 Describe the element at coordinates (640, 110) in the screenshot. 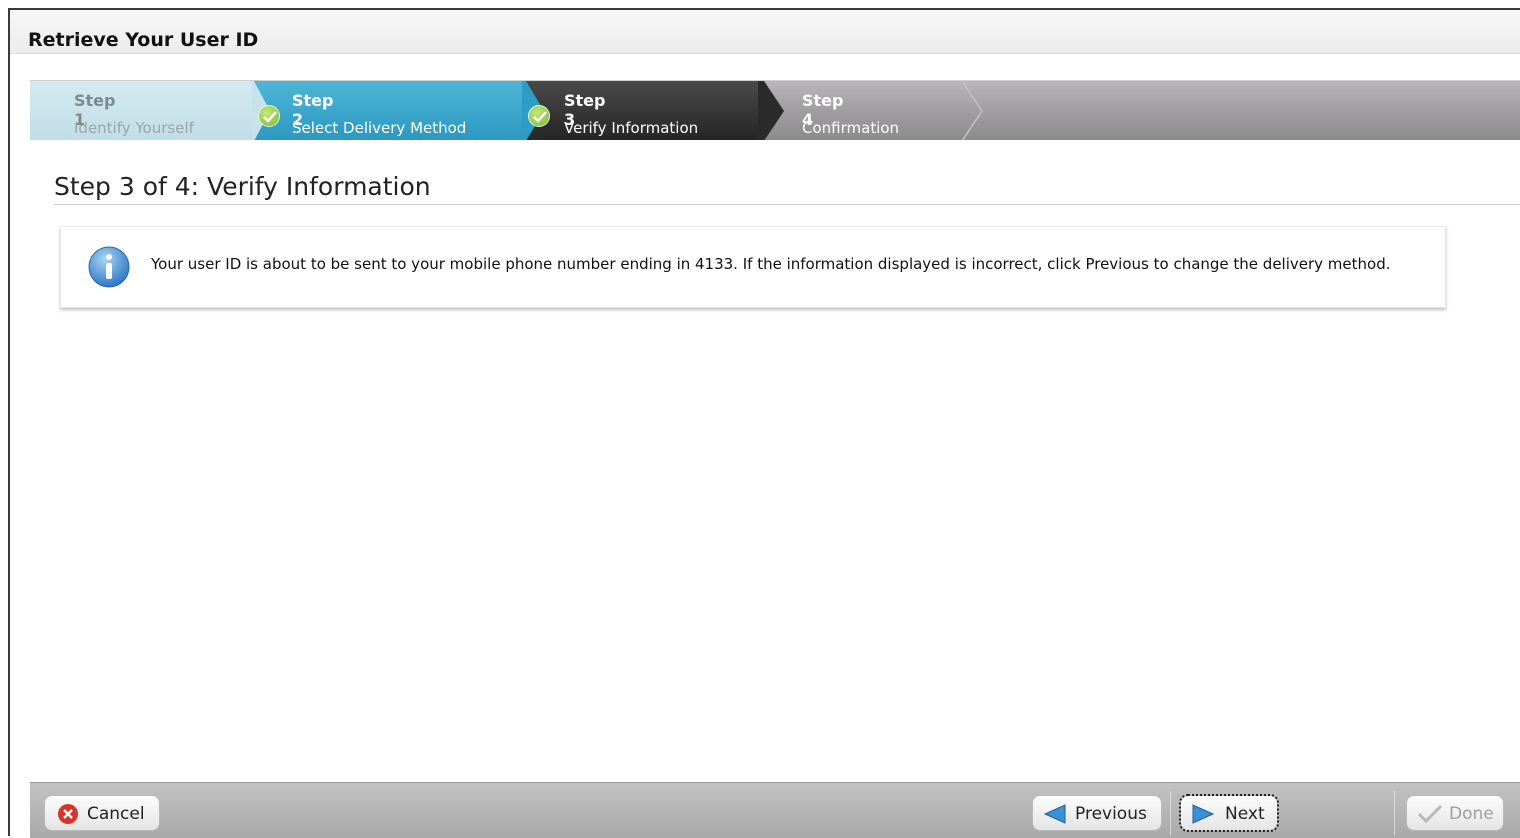

I see `wizard-step-3: Step 3 Verify Information` at that location.